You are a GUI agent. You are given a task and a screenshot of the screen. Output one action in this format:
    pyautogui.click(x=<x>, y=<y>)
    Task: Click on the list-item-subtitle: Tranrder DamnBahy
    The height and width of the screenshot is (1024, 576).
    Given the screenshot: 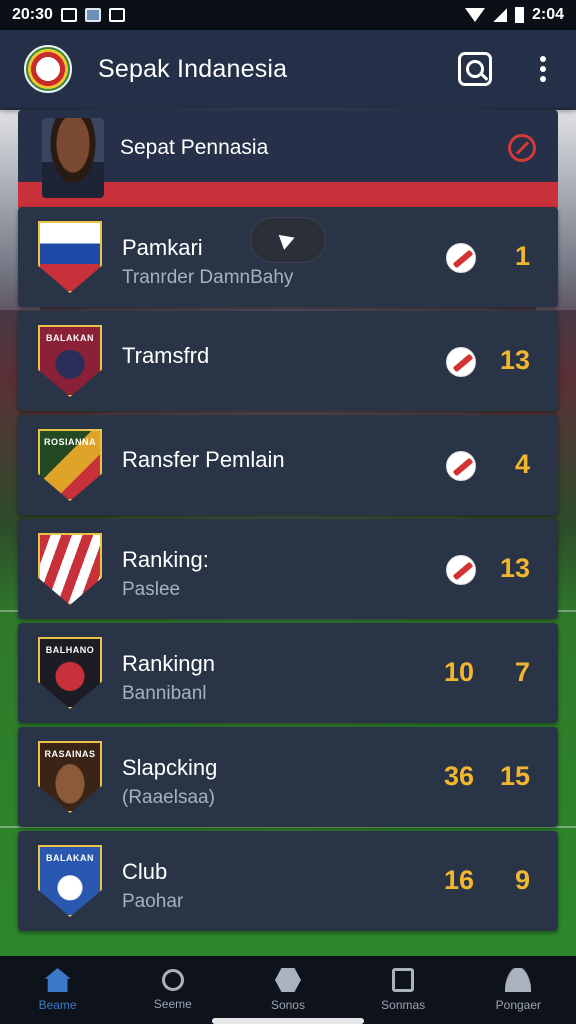 What is the action you would take?
    pyautogui.click(x=208, y=277)
    